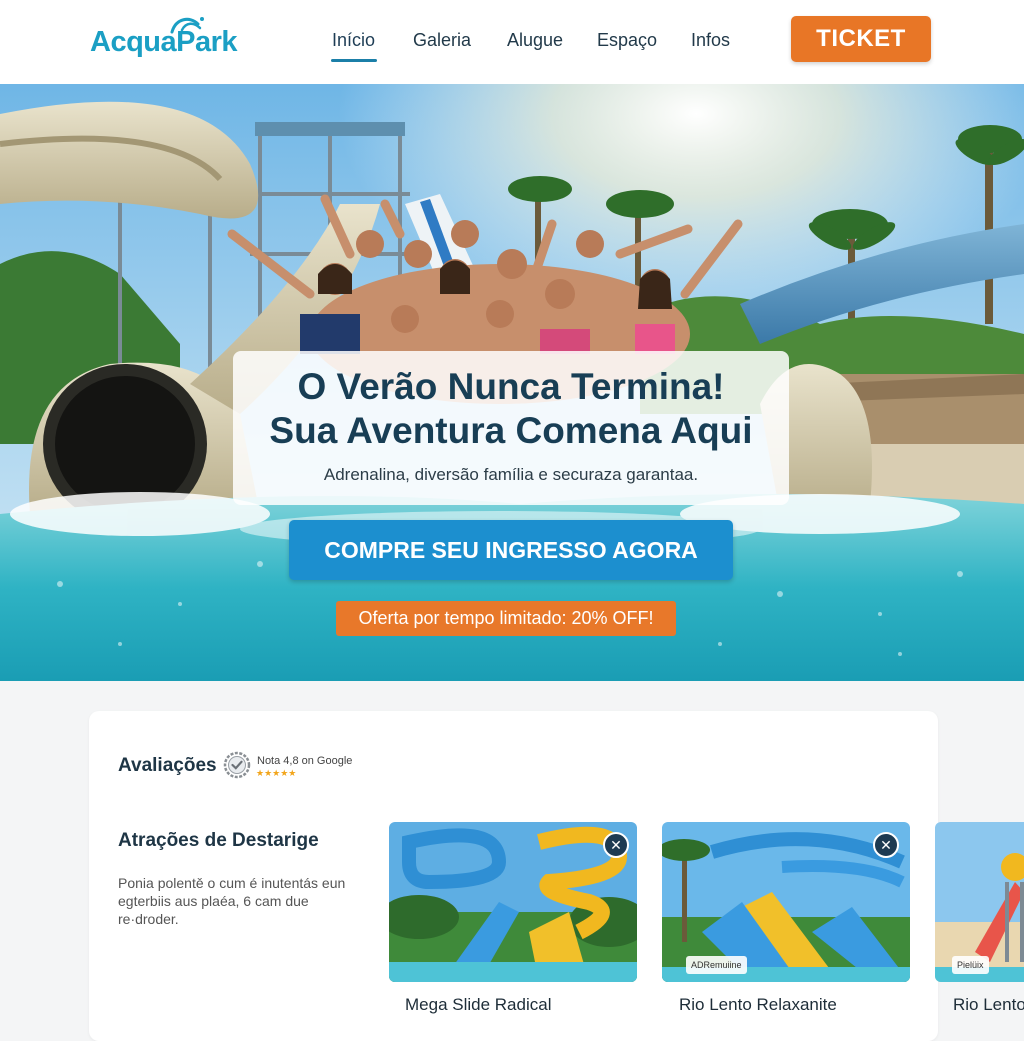  I want to click on rating-stars: ★★★★★, so click(276, 773).